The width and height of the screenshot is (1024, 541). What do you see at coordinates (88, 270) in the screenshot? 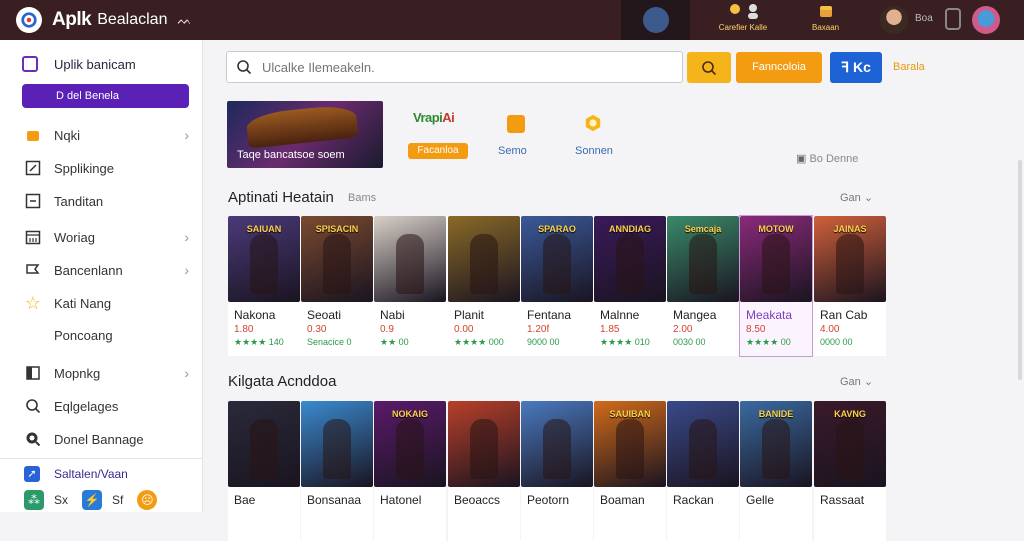
I see `sidebar-item-label: Bancenlann` at bounding box center [88, 270].